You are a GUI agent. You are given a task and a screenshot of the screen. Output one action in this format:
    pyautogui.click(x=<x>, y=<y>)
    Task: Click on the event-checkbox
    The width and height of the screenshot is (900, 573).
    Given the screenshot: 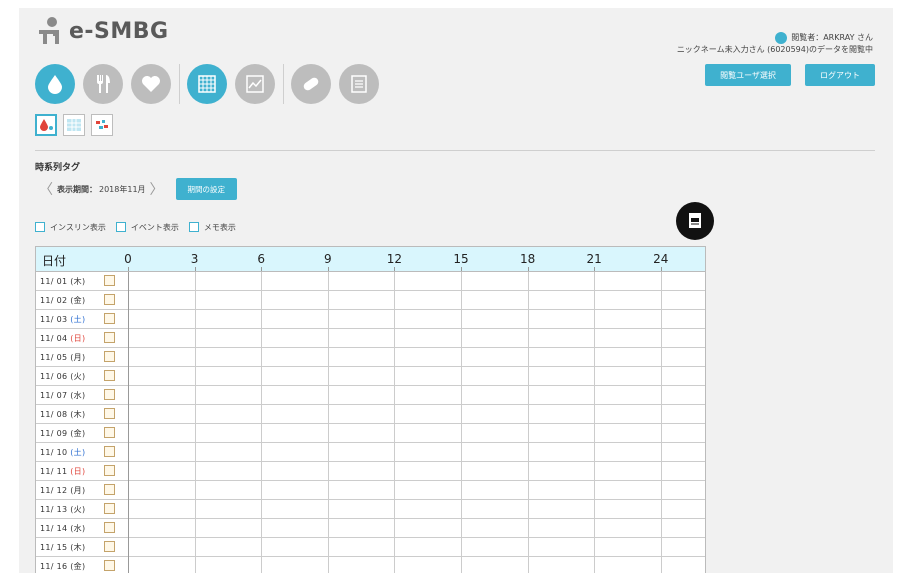 What is the action you would take?
    pyautogui.click(x=120, y=227)
    